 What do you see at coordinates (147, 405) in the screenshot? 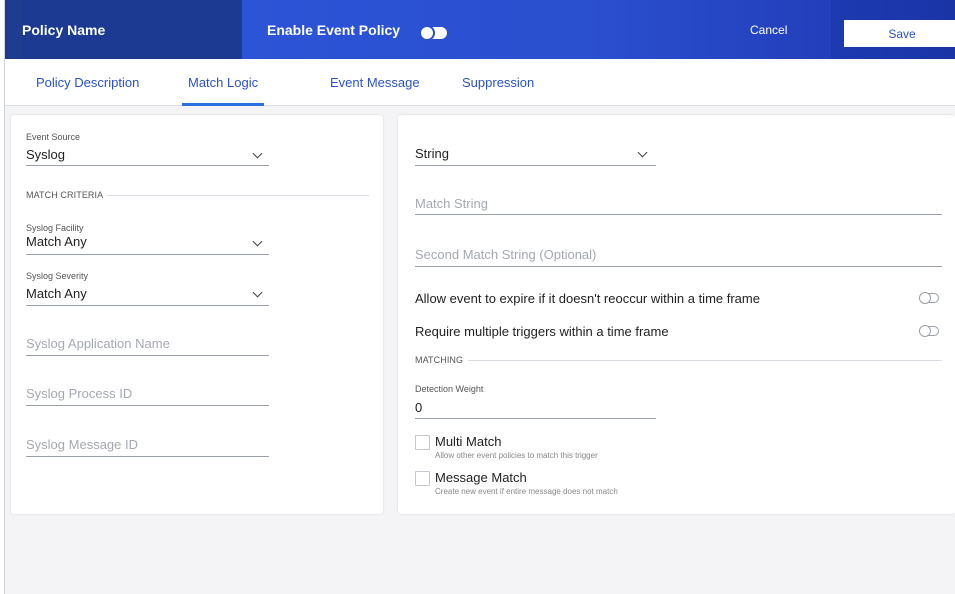
I see `syslog-process-id-underline` at bounding box center [147, 405].